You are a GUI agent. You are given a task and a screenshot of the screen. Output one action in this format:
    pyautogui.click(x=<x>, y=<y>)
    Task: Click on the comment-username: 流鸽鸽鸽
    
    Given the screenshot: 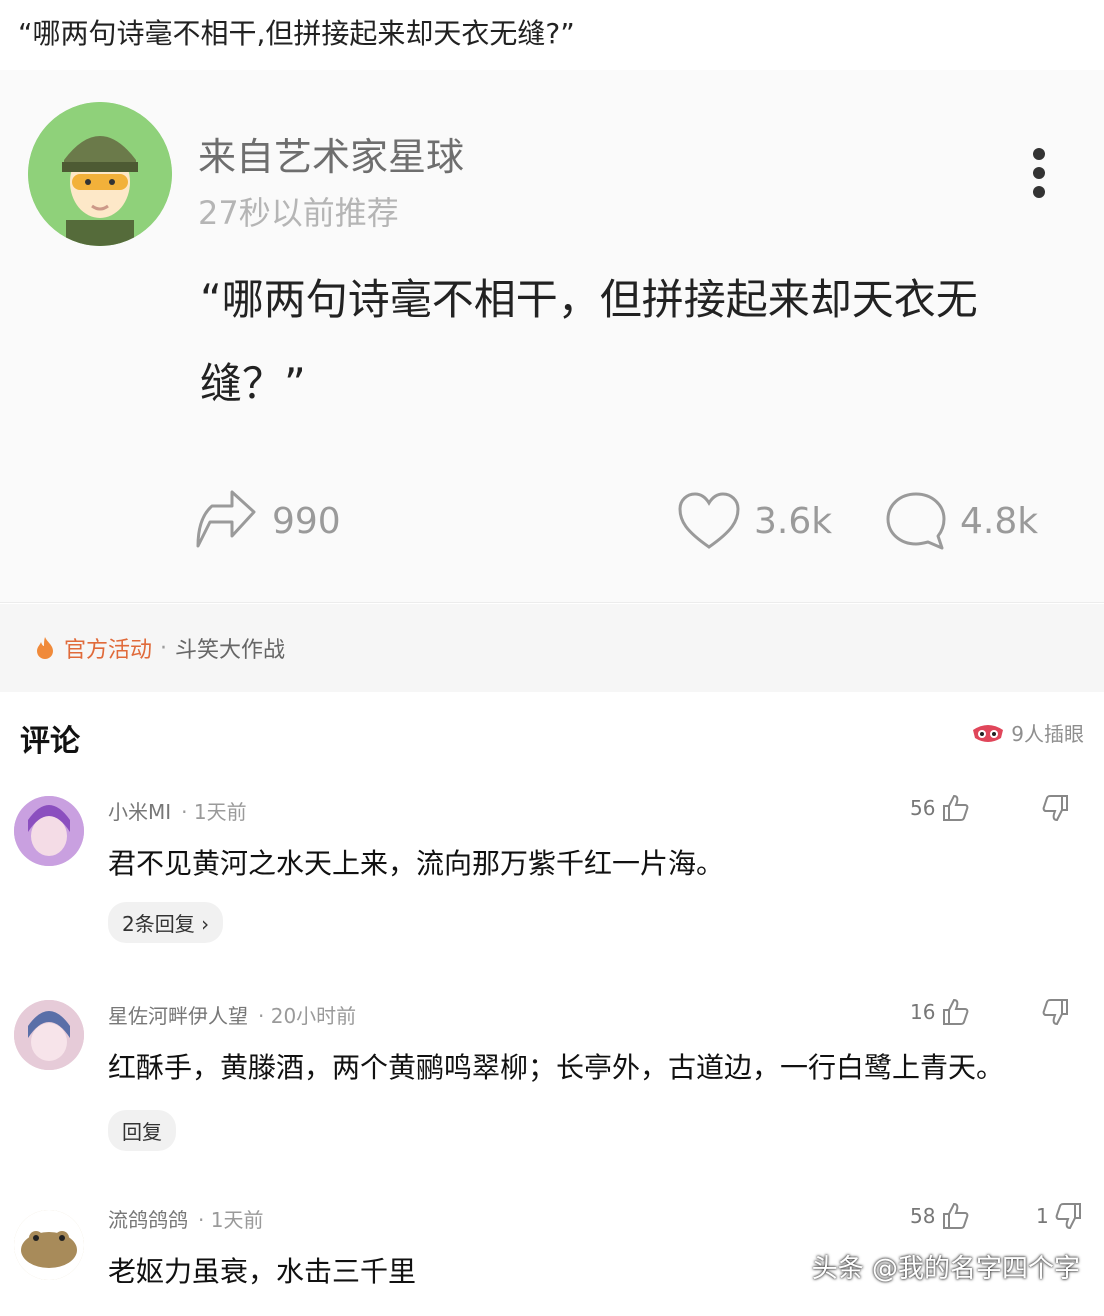 What is the action you would take?
    pyautogui.click(x=148, y=1220)
    